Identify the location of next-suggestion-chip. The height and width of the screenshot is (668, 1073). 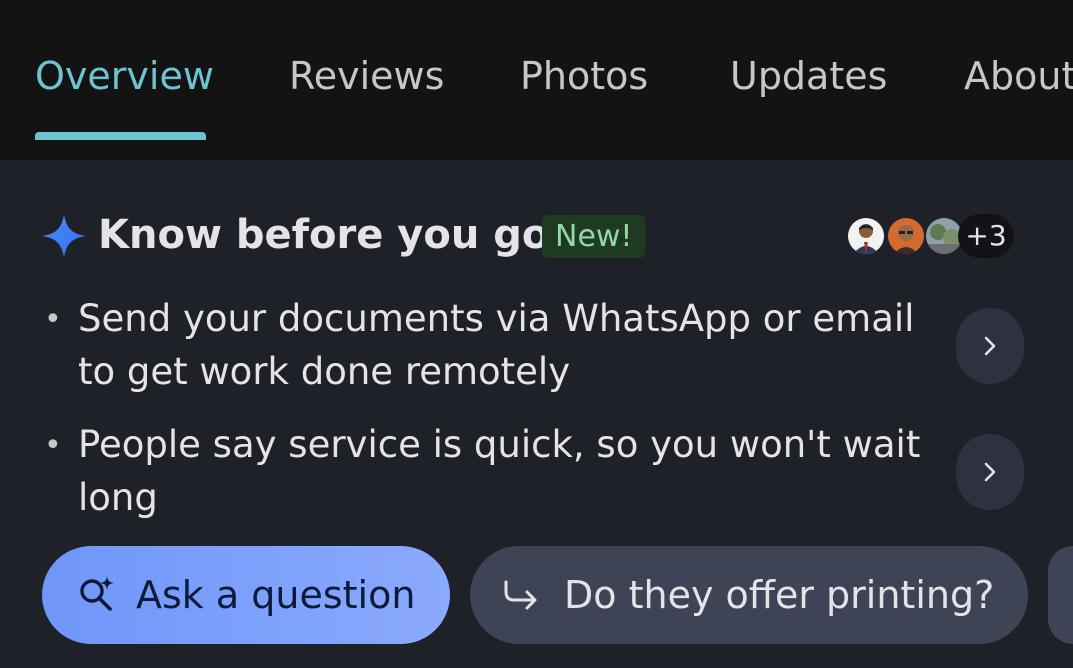
(1060, 595).